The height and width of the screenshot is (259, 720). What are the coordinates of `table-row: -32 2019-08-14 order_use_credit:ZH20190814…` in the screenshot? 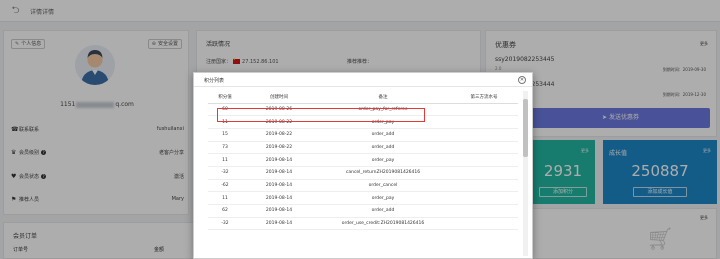 It's located at (363, 224).